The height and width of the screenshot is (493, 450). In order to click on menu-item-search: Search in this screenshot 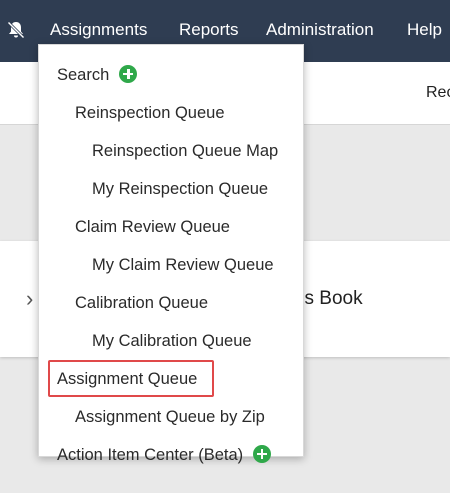, I will do `click(97, 75)`.